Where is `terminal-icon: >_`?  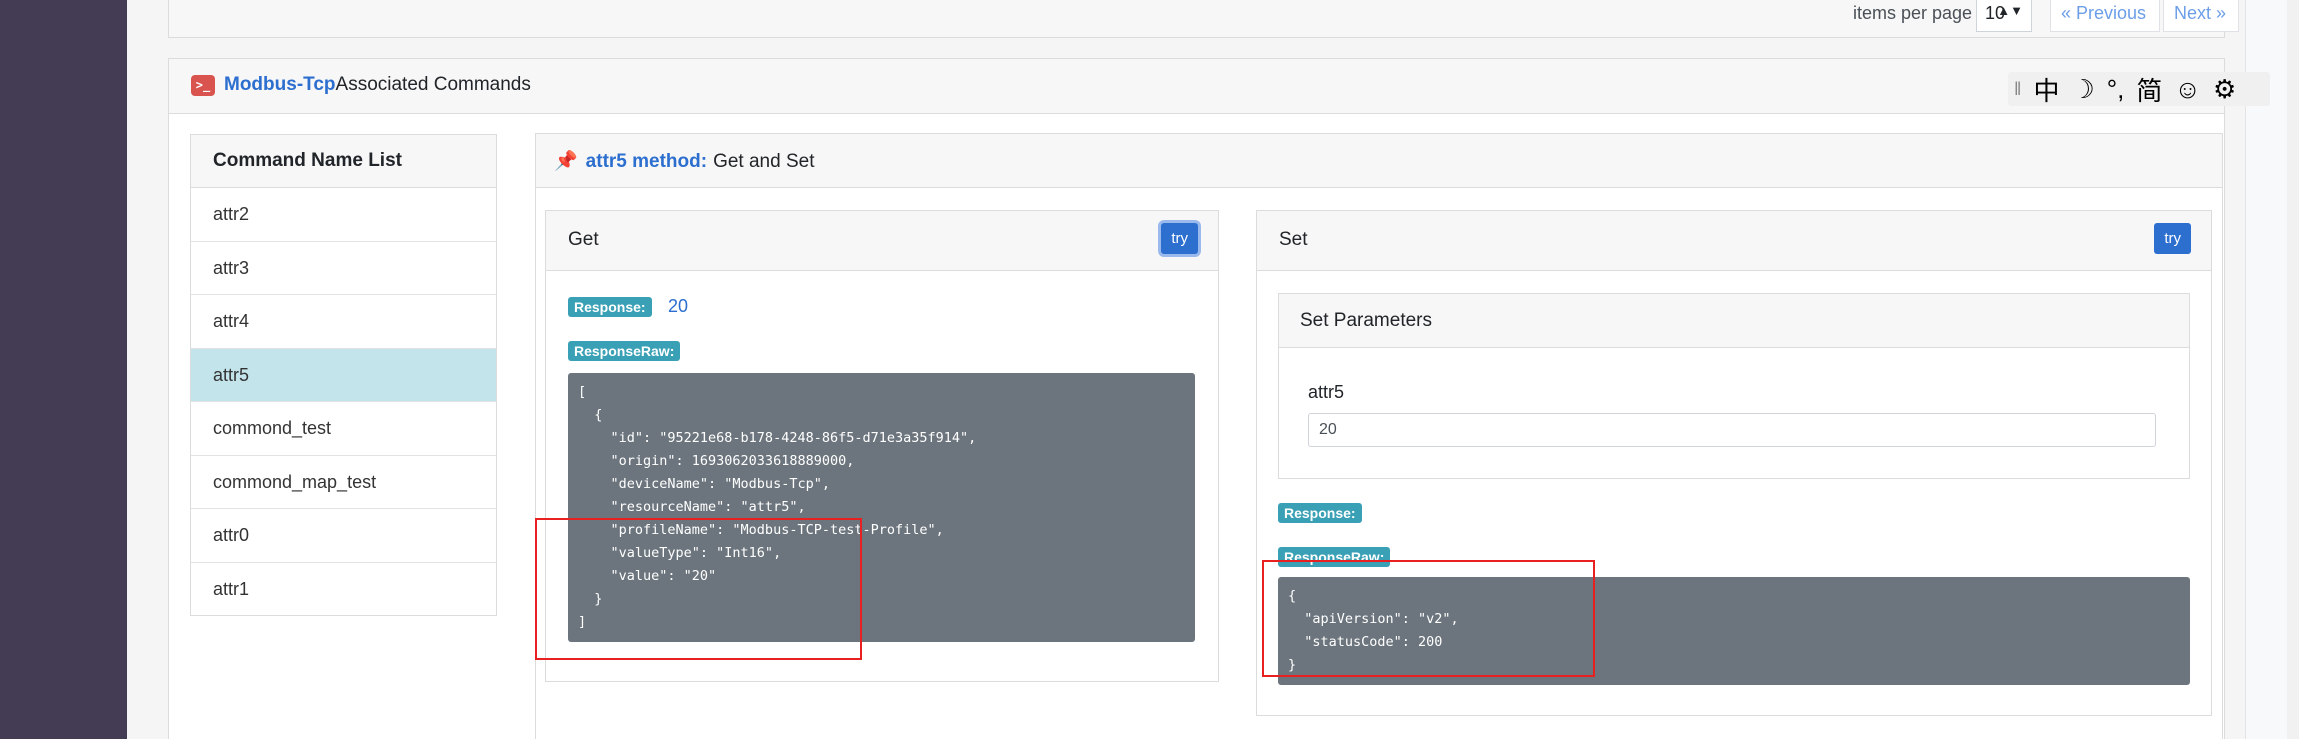 terminal-icon: >_ is located at coordinates (203, 85).